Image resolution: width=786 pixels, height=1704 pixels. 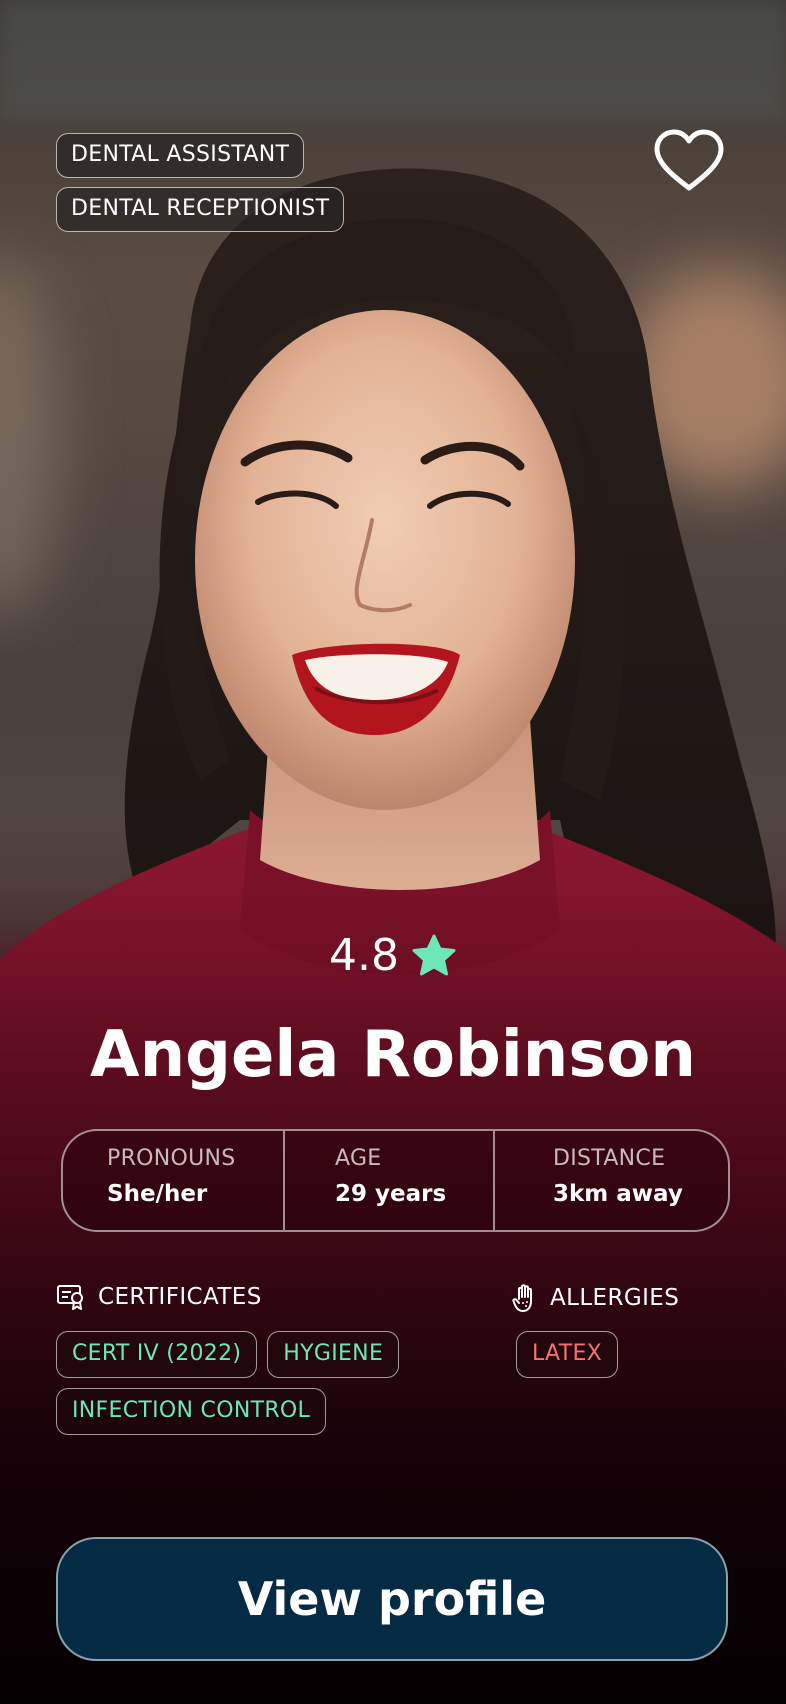 I want to click on certificates-title: CERTIFICATES, so click(x=180, y=1297).